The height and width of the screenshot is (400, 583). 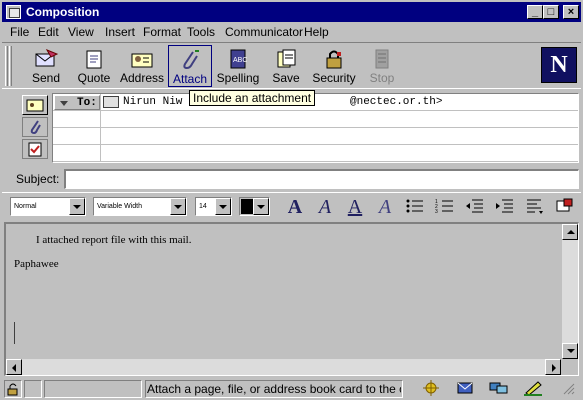 What do you see at coordinates (295, 207) in the screenshot?
I see `bold-icon: A` at bounding box center [295, 207].